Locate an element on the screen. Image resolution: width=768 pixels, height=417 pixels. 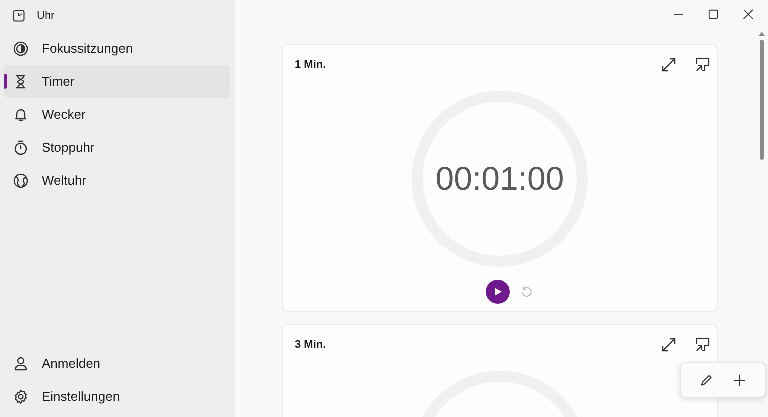
add-icon is located at coordinates (739, 380).